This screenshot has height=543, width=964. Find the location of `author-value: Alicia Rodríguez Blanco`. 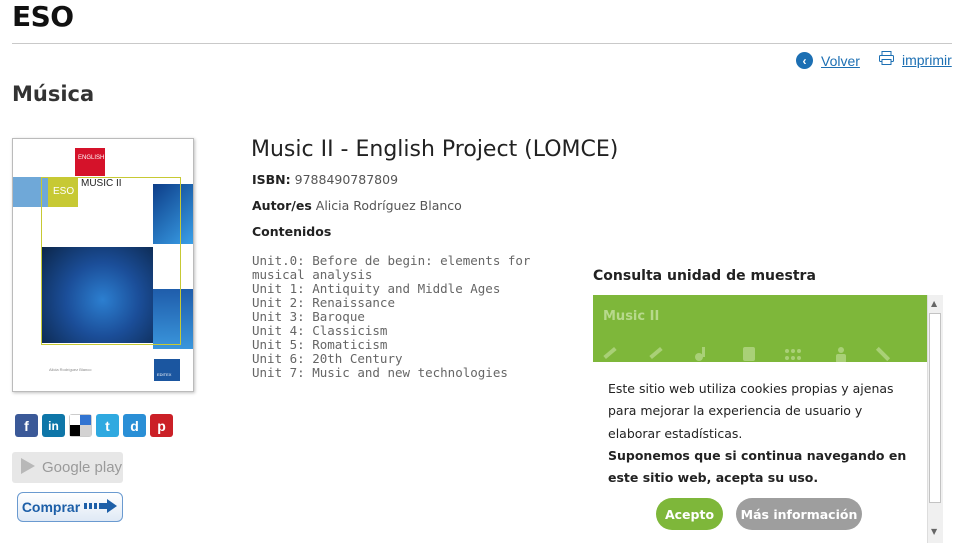

author-value: Alicia Rodríguez Blanco is located at coordinates (388, 205).